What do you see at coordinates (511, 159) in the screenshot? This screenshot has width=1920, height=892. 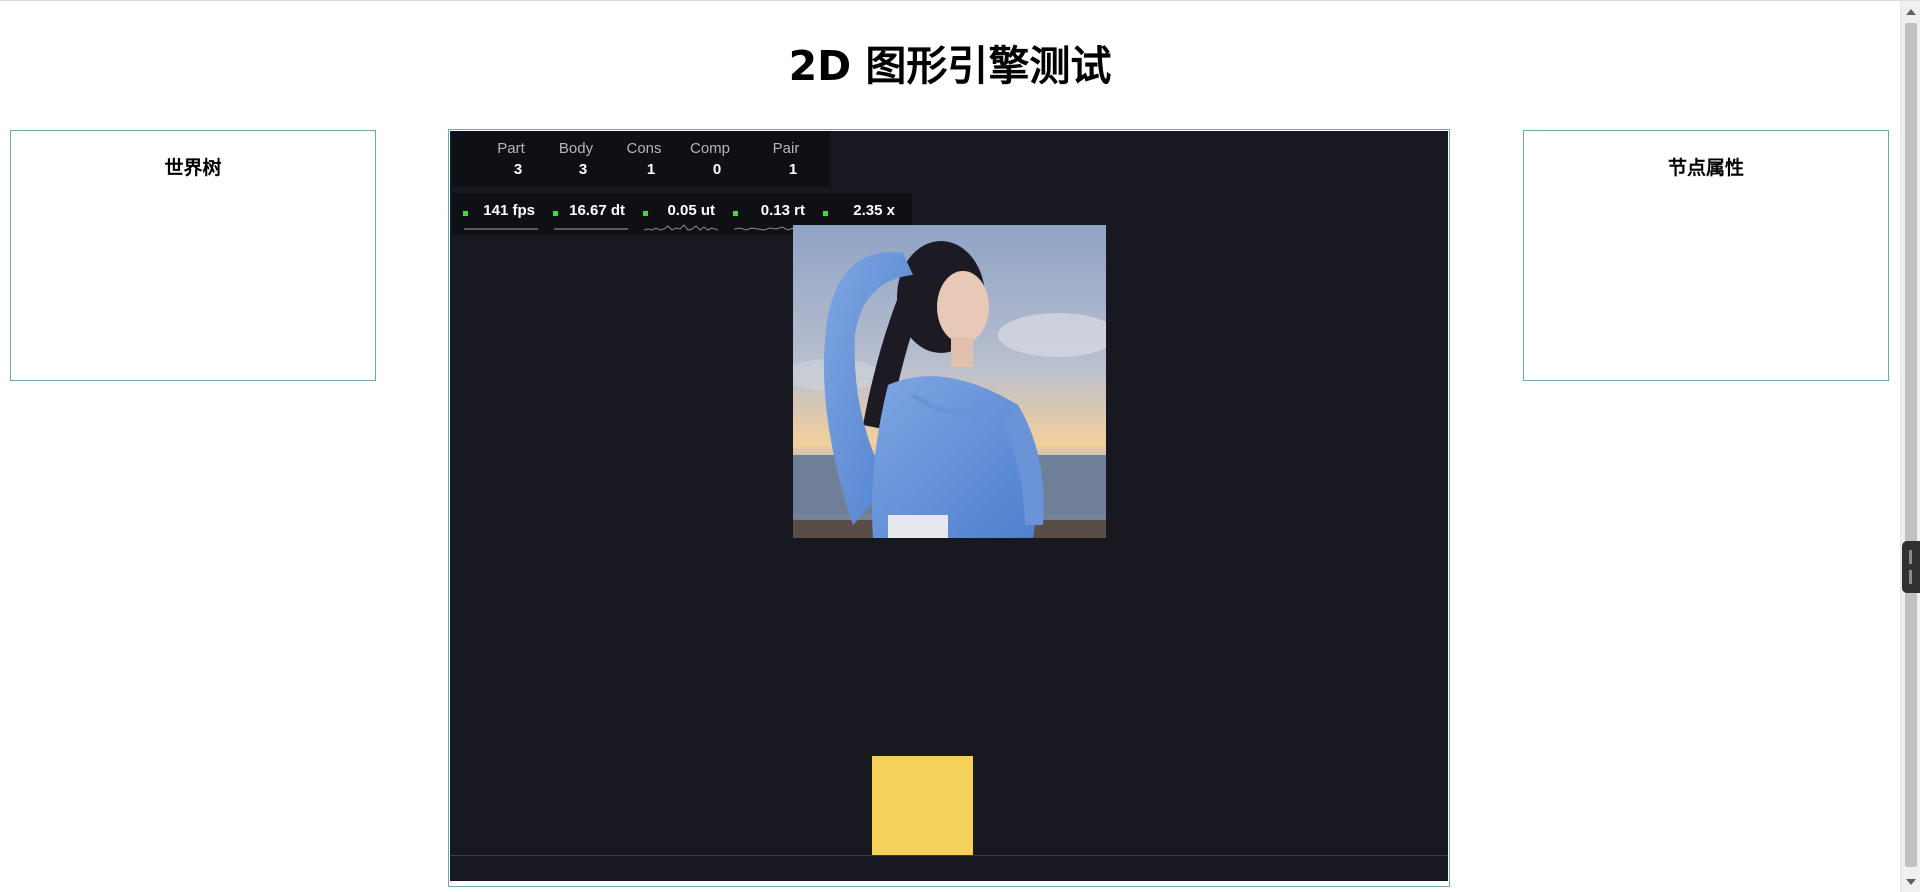 I see `stat-part: Part 3` at bounding box center [511, 159].